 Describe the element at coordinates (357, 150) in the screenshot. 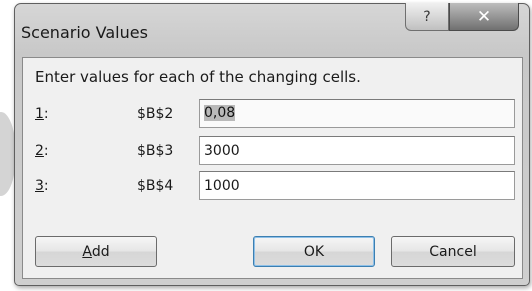

I see `row-2-value-input` at that location.